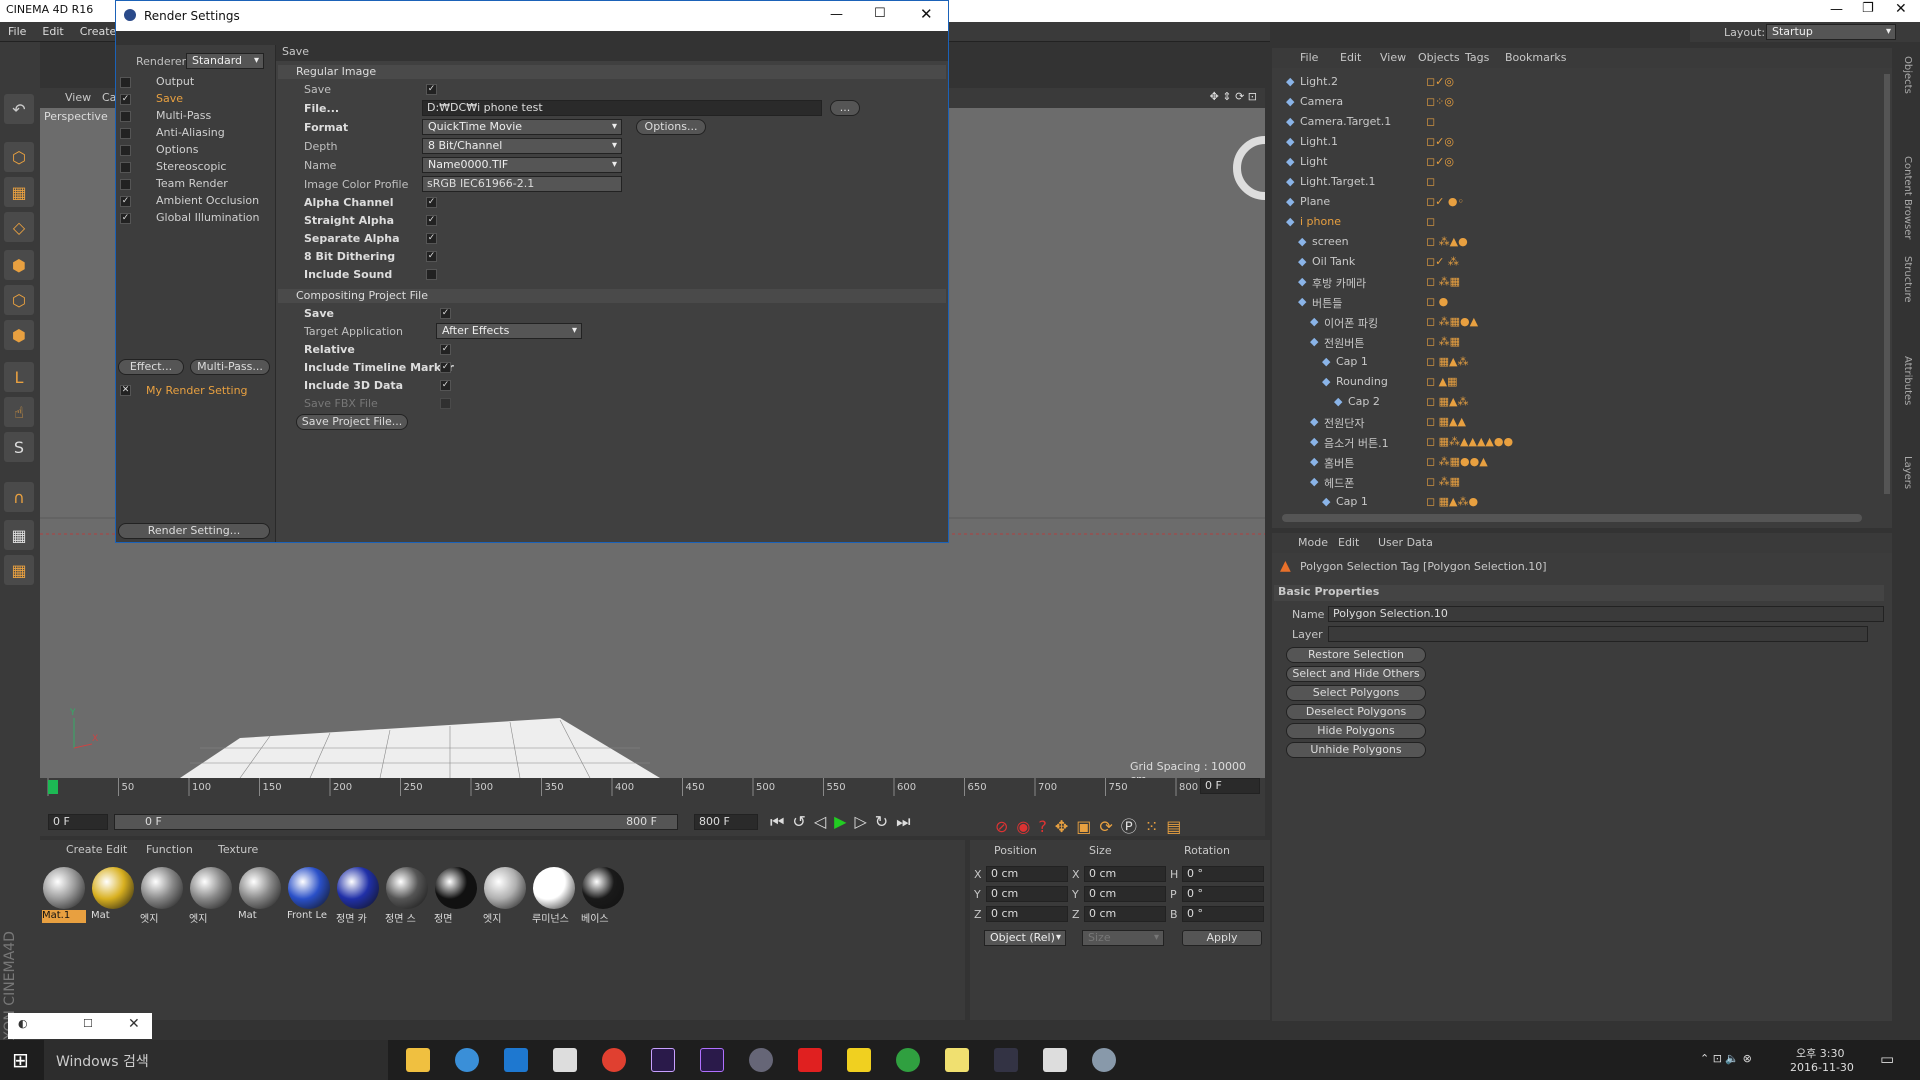 The width and height of the screenshot is (1920, 1080). I want to click on object-name: Camera.Target.1, so click(1345, 121).